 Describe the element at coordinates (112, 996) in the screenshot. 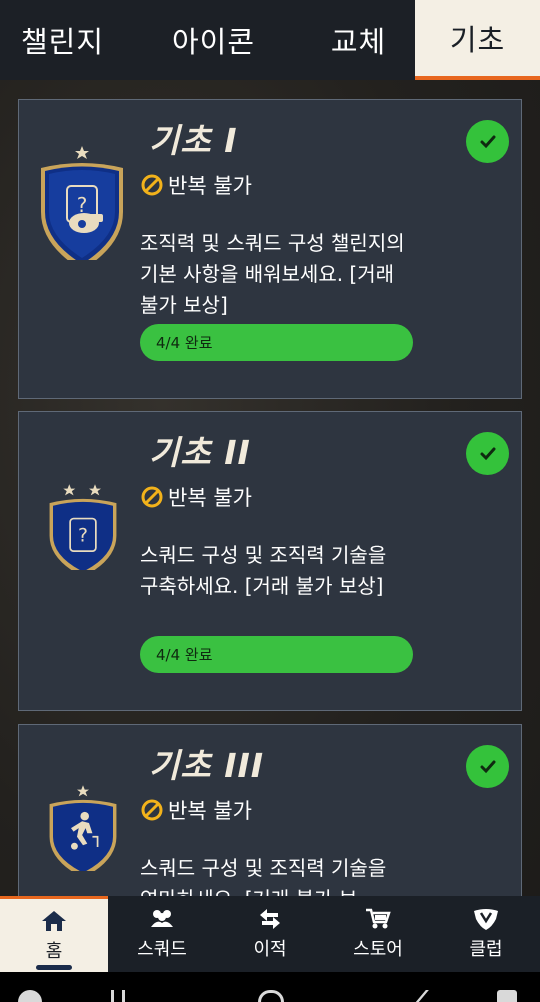

I see `recent-apps-icon` at that location.